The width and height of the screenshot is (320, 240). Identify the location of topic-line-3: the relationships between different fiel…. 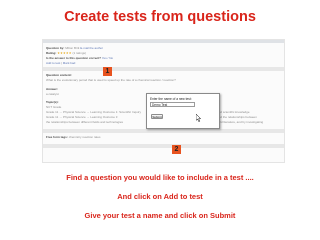
(84, 122).